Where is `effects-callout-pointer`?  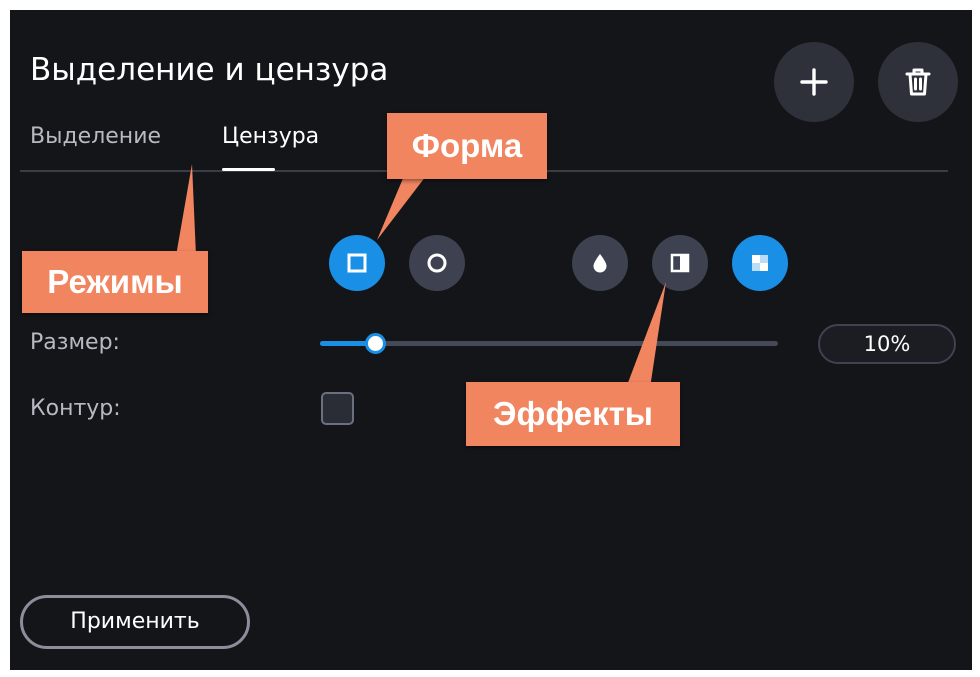 effects-callout-pointer is located at coordinates (646, 335).